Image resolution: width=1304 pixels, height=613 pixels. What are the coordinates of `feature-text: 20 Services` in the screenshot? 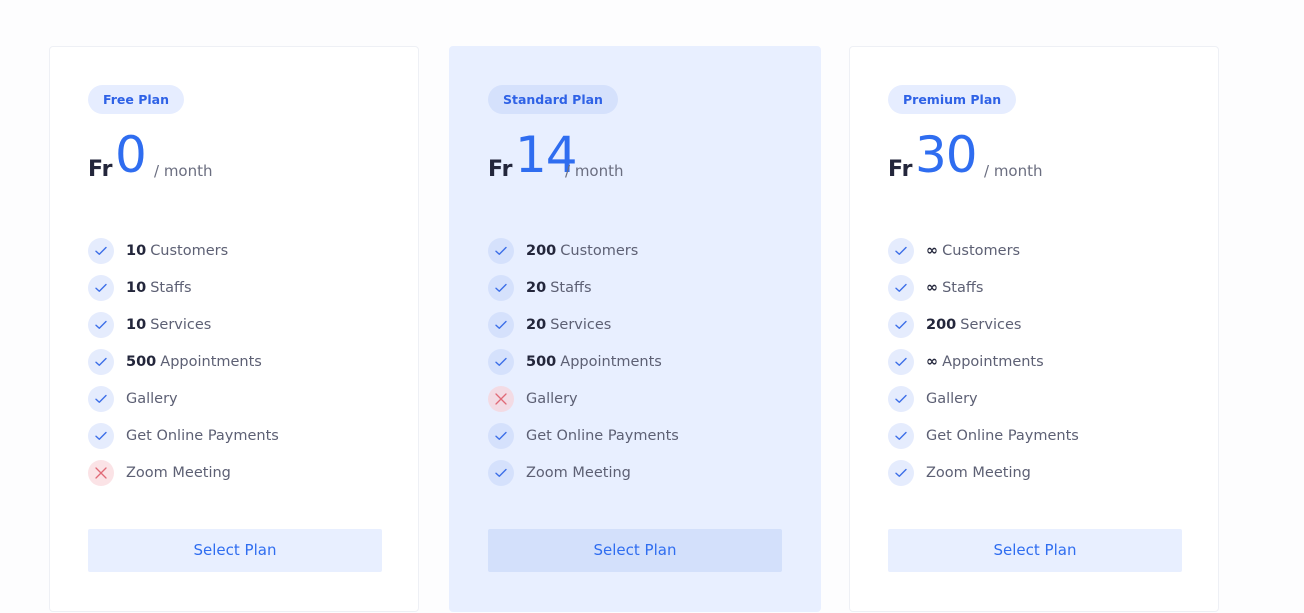 It's located at (568, 325).